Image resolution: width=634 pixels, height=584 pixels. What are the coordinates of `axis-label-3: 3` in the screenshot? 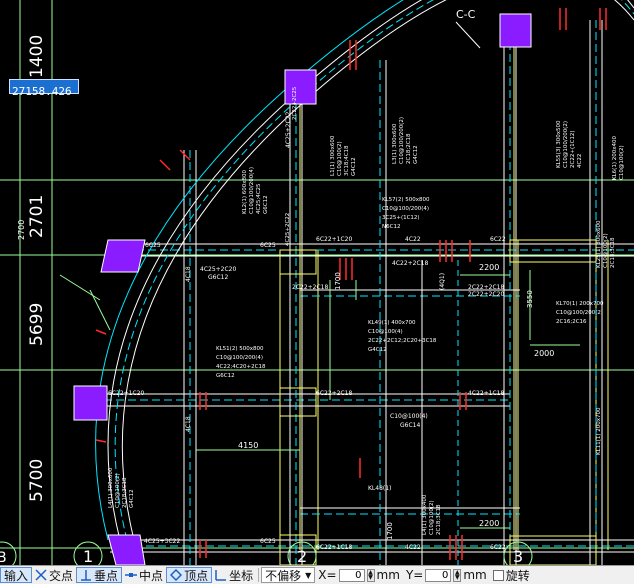 It's located at (518, 556).